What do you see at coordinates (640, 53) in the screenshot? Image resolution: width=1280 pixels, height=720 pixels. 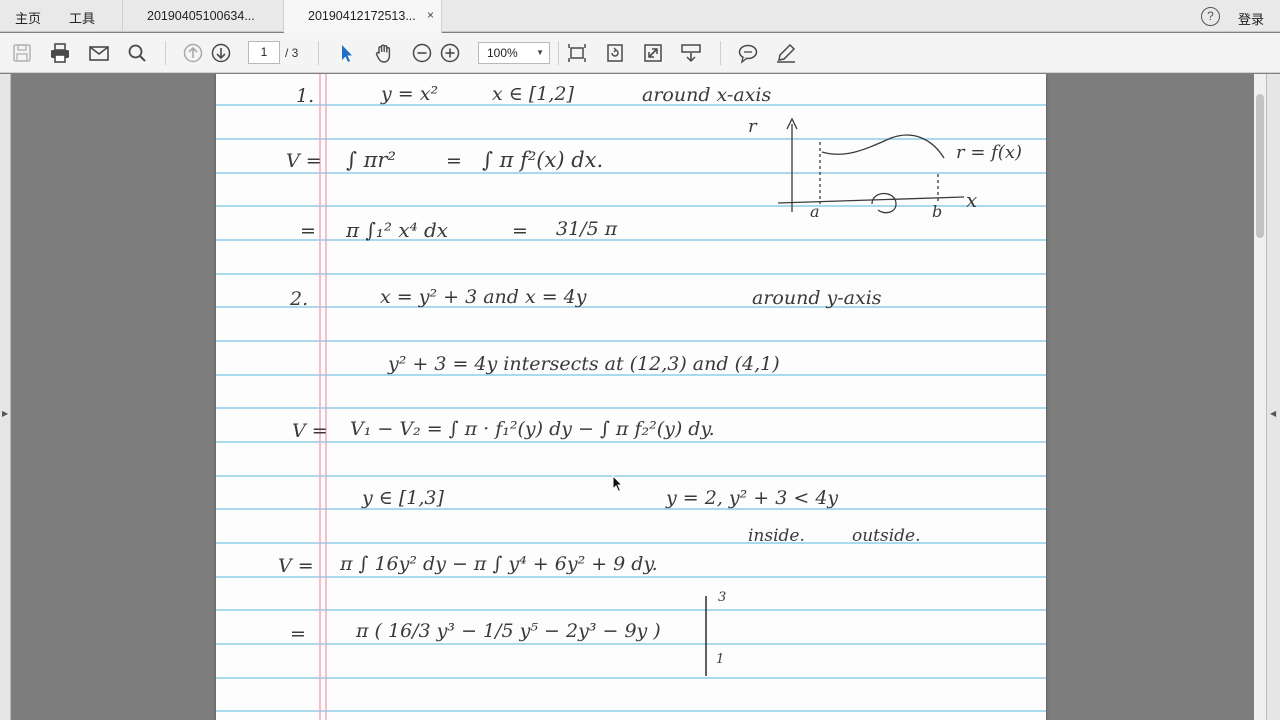 I see `toolbar: 1 / 3 100% ▼` at bounding box center [640, 53].